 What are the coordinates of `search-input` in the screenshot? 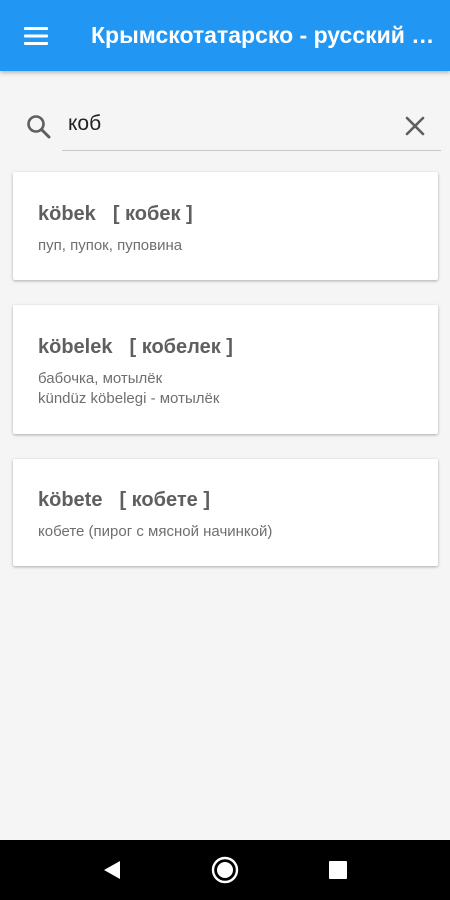 It's located at (228, 124).